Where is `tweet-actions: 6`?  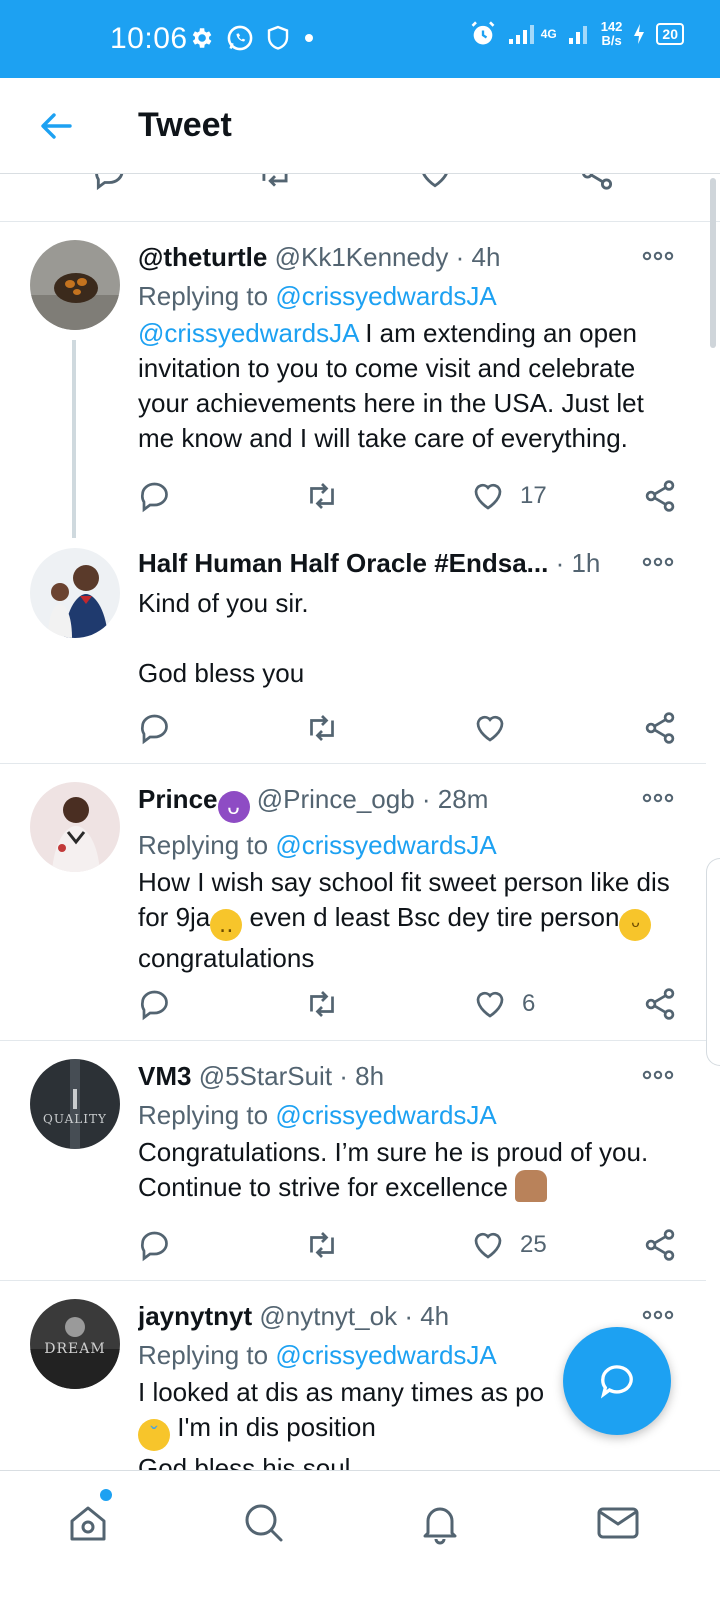 tweet-actions: 6 is located at coordinates (413, 1004).